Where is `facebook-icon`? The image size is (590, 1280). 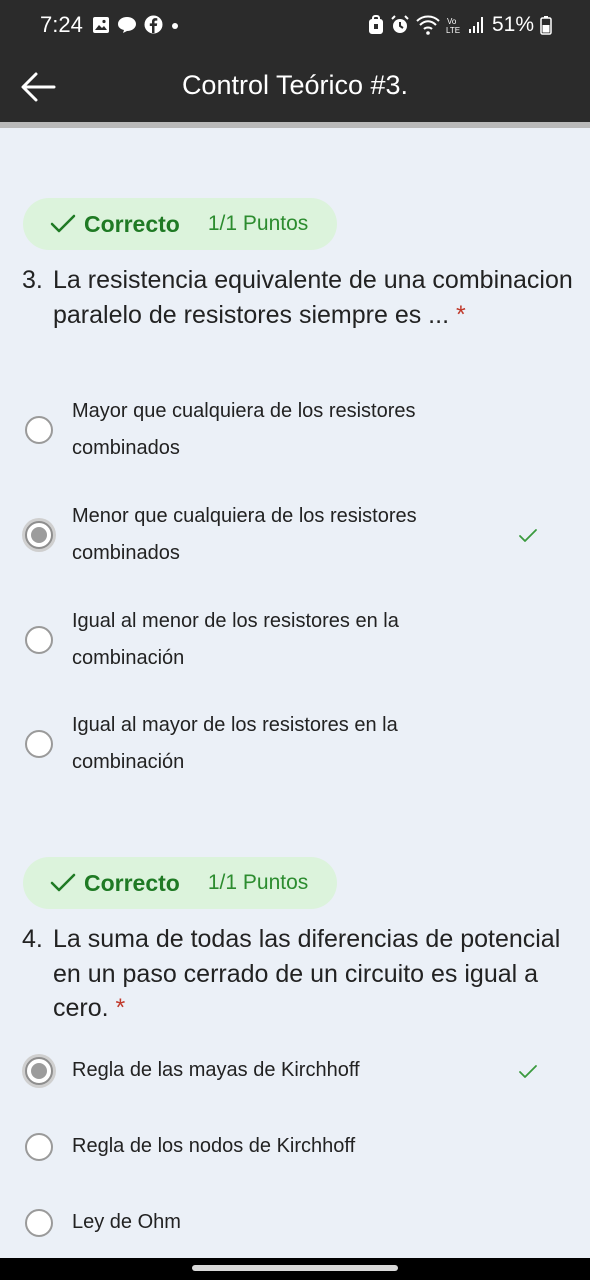 facebook-icon is located at coordinates (153, 24).